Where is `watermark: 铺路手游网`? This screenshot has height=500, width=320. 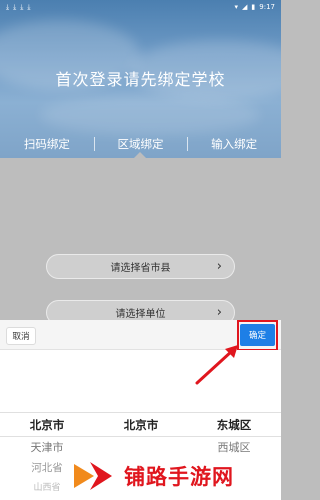
watermark: 铺路手游网 is located at coordinates (175, 476).